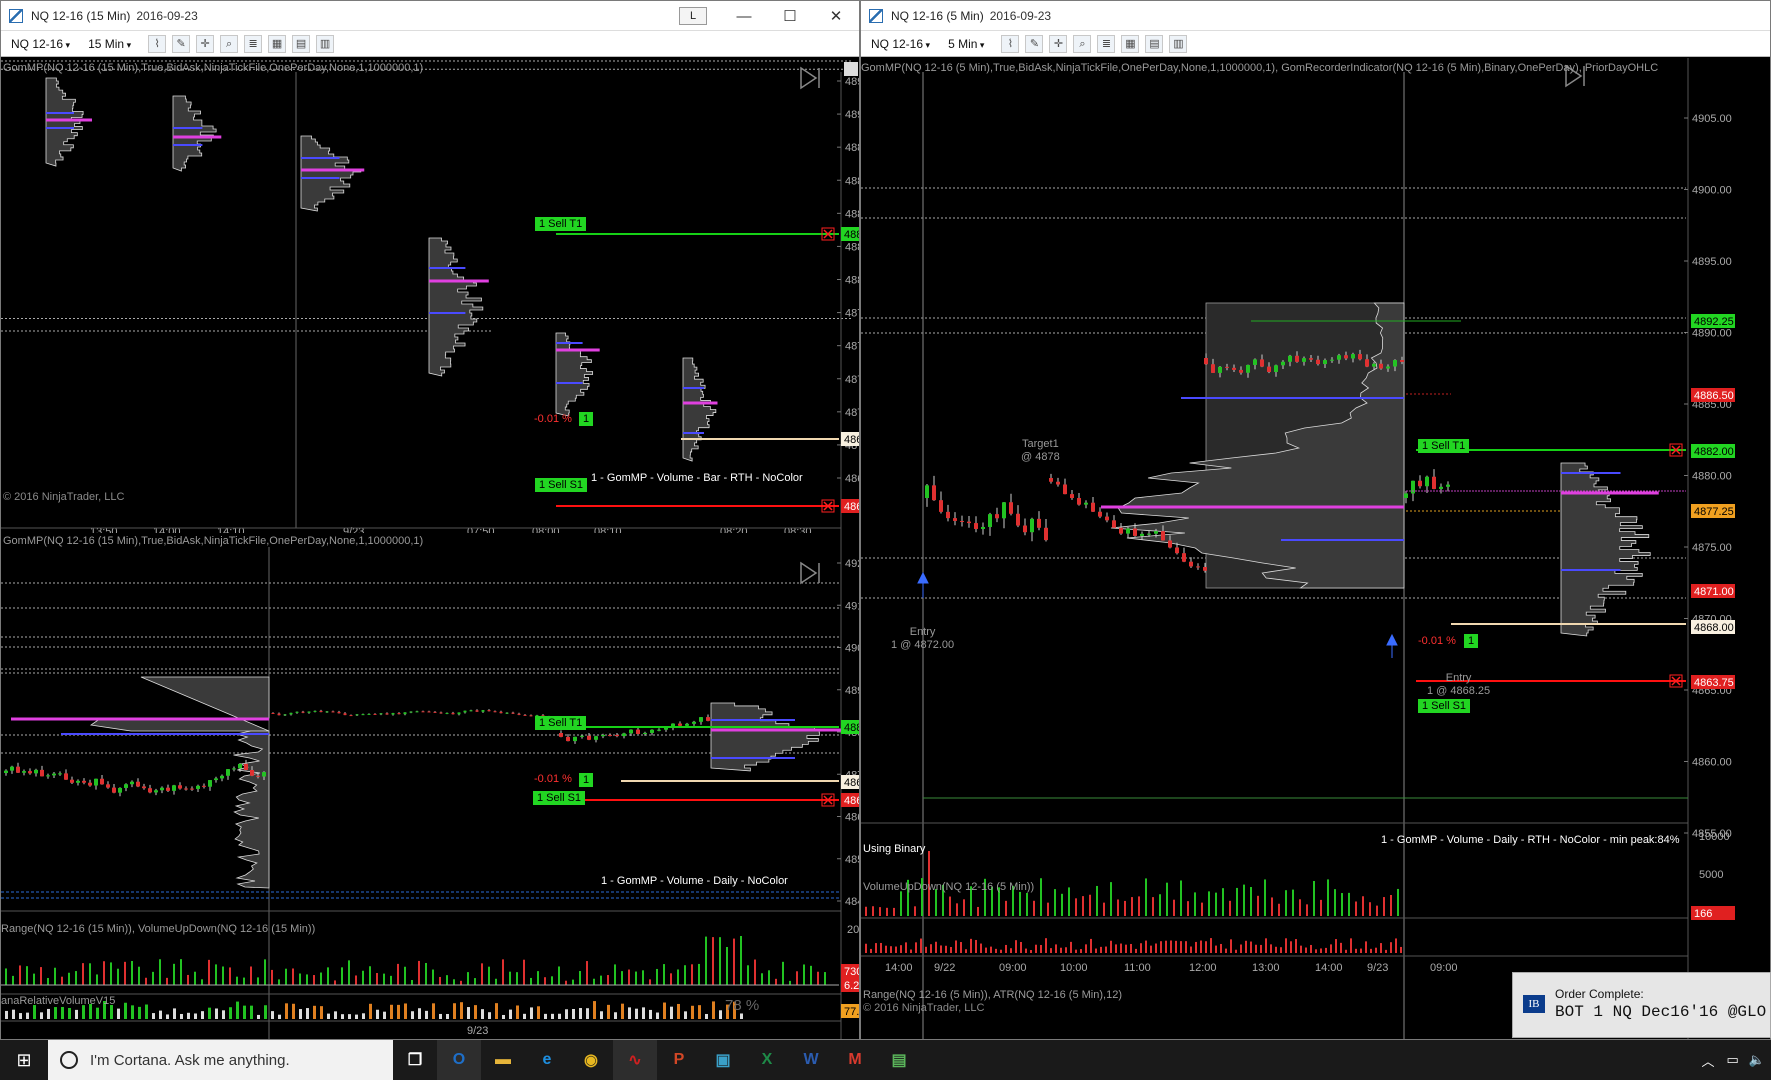 This screenshot has width=1771, height=1080. Describe the element at coordinates (109, 44) in the screenshot. I see `interval-selector: 15 Min` at that location.